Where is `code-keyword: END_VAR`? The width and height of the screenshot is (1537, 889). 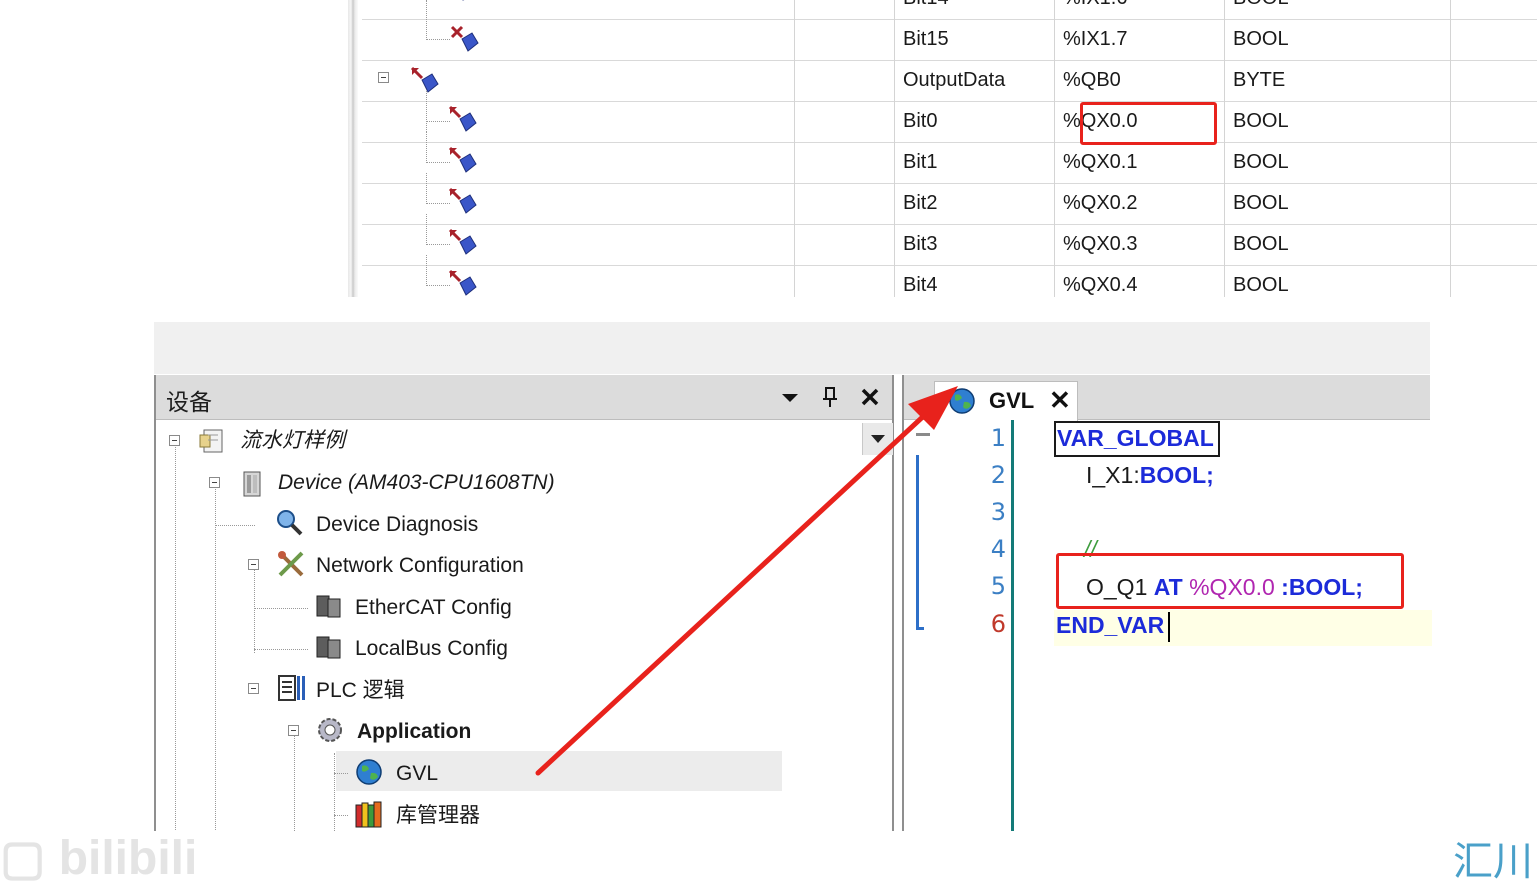 code-keyword: END_VAR is located at coordinates (1110, 625).